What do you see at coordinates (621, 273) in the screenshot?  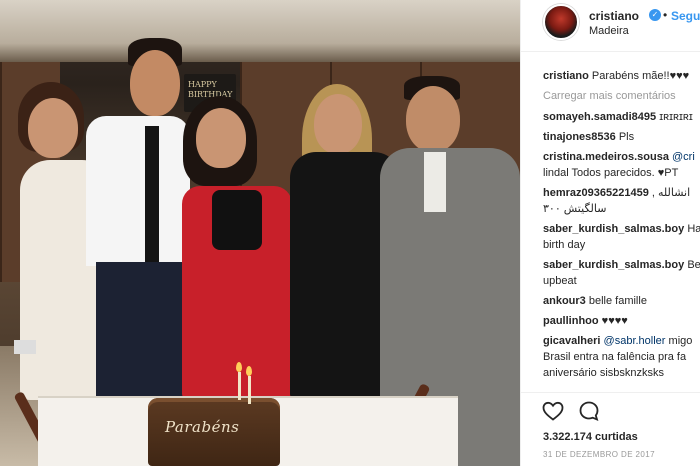 I see `comment-item: saber_kurdish_salmas.boy Be upbeat` at bounding box center [621, 273].